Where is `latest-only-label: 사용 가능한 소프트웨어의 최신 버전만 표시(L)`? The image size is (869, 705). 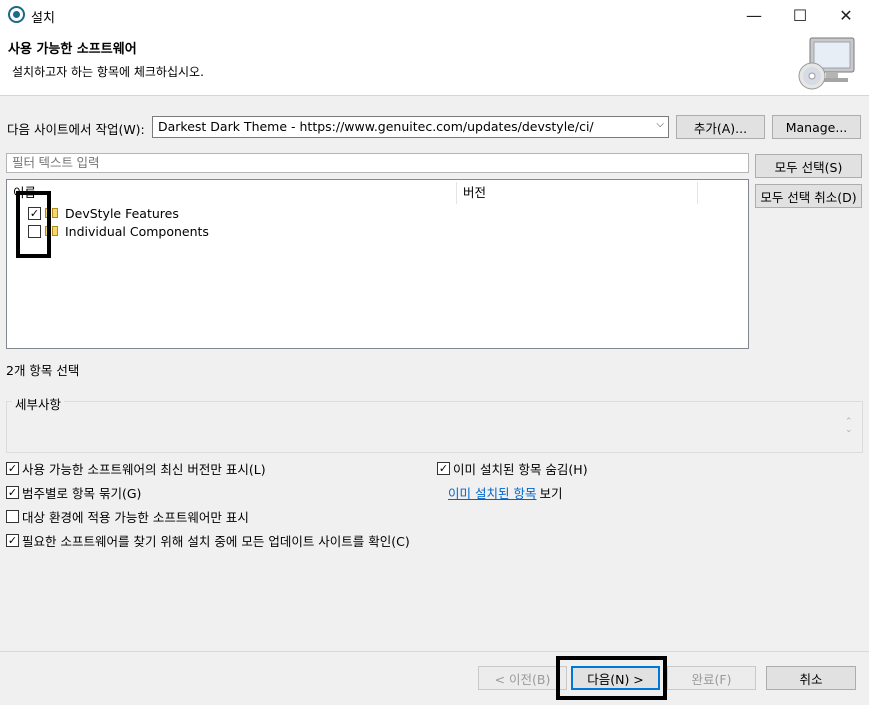 latest-only-label: 사용 가능한 소프트웨어의 최신 버전만 표시(L) is located at coordinates (144, 469).